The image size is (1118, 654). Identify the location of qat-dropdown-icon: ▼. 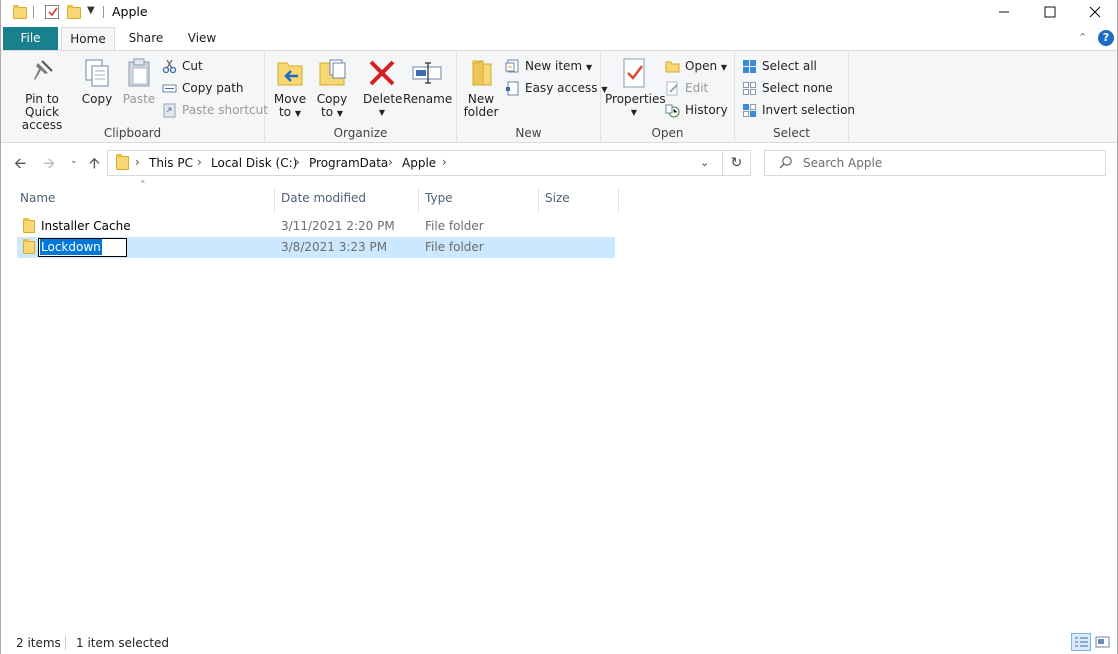
(91, 10).